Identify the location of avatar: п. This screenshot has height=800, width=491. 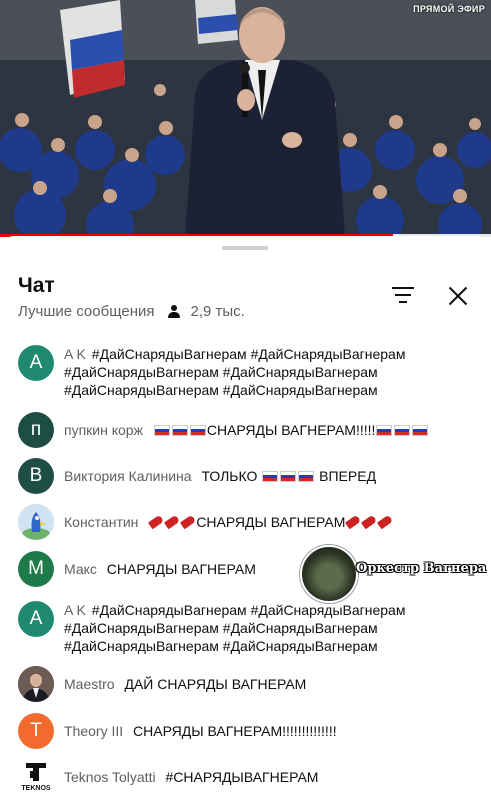
(36, 430).